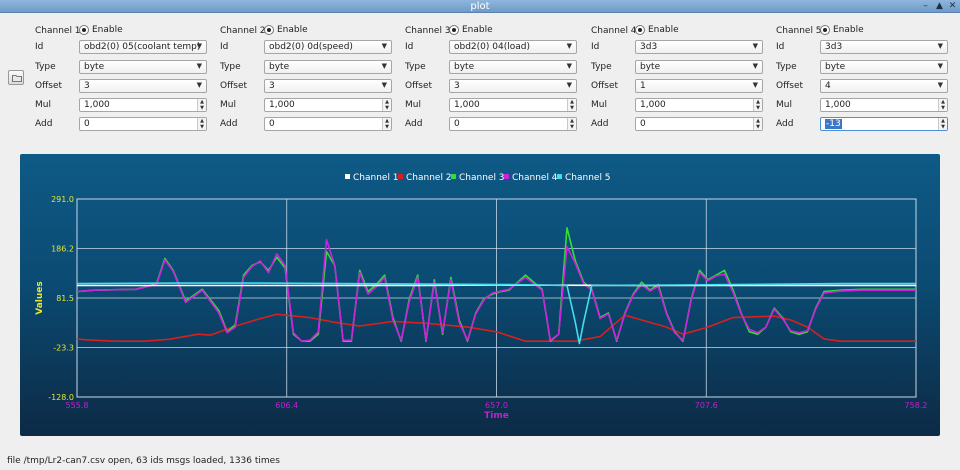 Image resolution: width=960 pixels, height=470 pixels. What do you see at coordinates (311, 47) in the screenshot?
I see `id-value: obd2(0) 0d(speed)` at bounding box center [311, 47].